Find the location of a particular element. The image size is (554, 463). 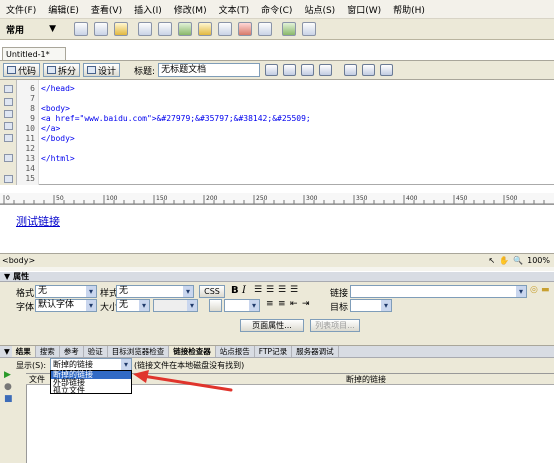

line-number: 6 is located at coordinates (32, 88).